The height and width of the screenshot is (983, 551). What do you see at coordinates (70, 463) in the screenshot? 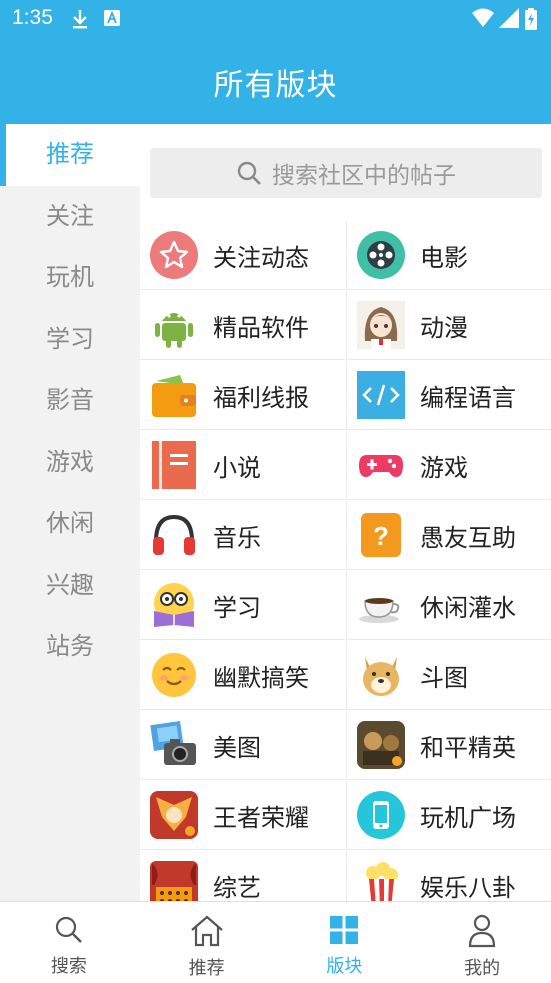
I see `sidebar-item-games: 游戏` at bounding box center [70, 463].